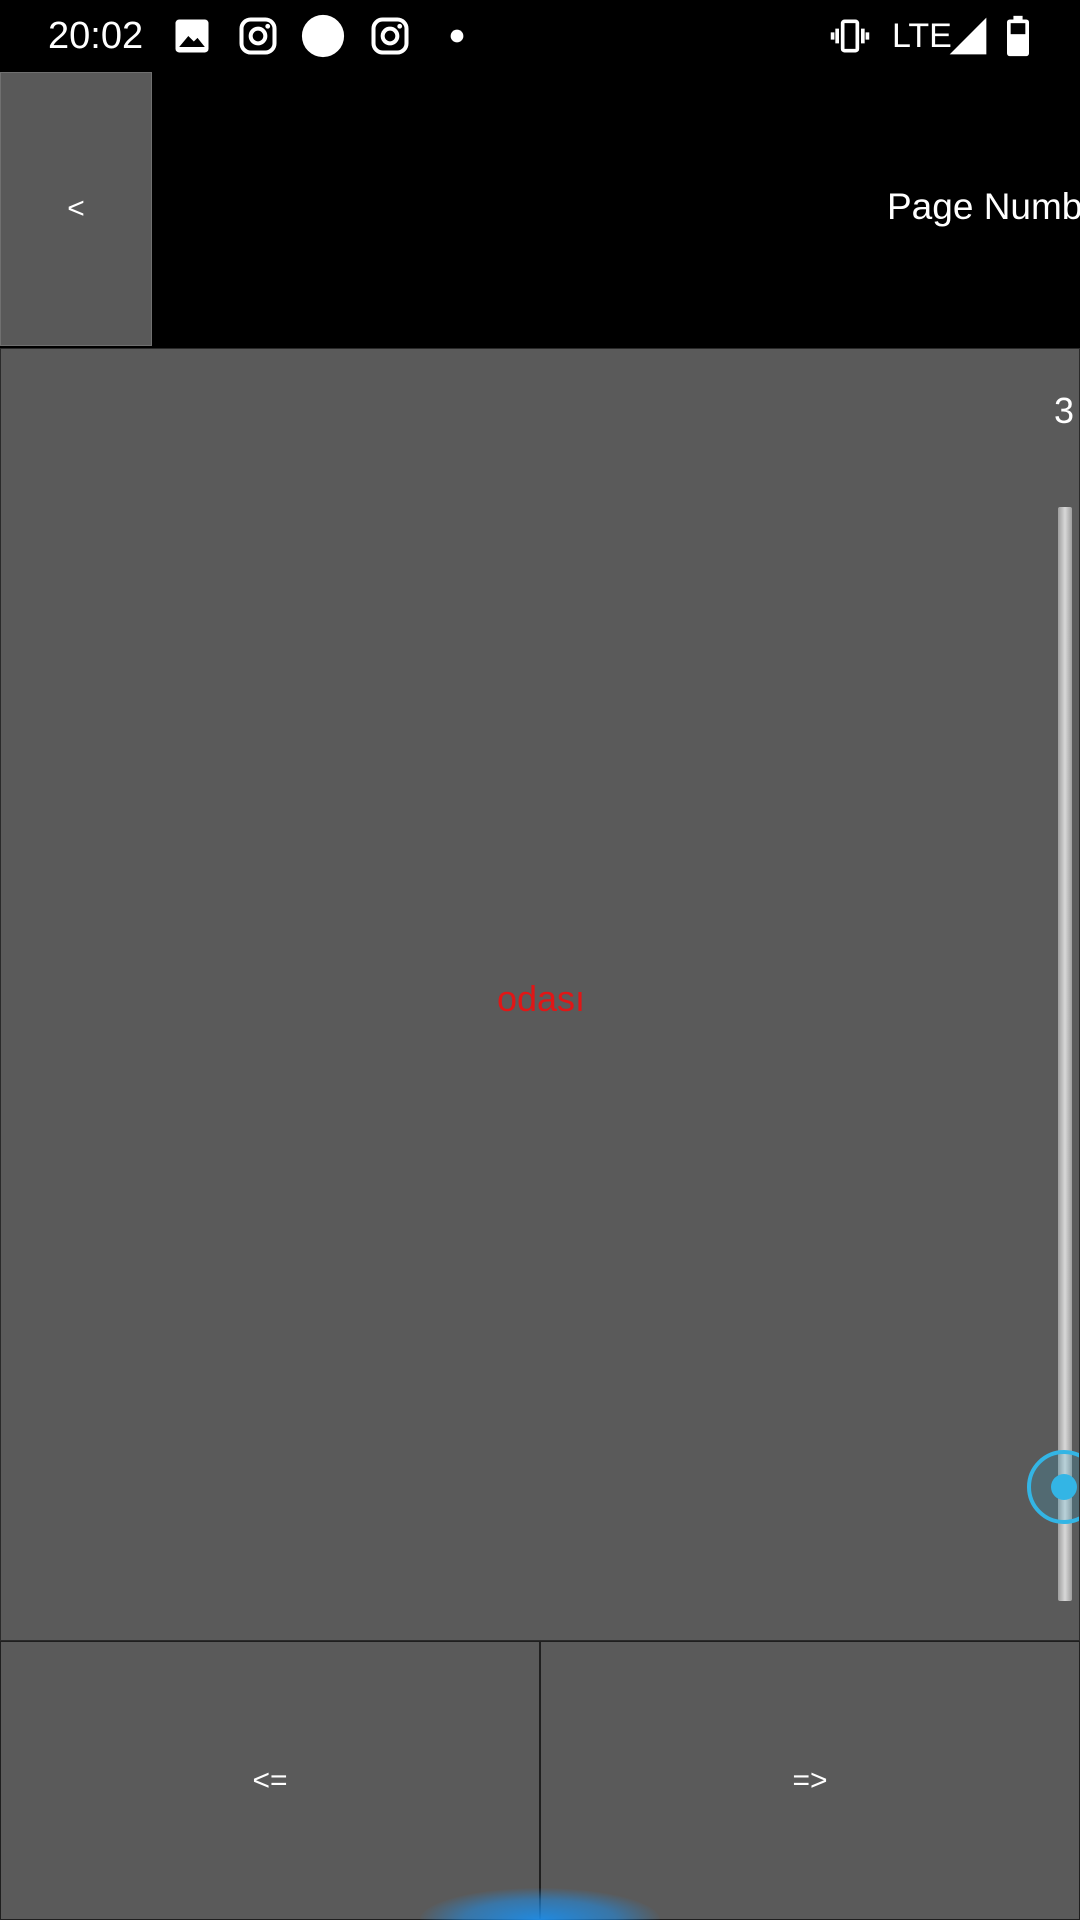  Describe the element at coordinates (810, 1780) in the screenshot. I see `next-button: =>` at that location.